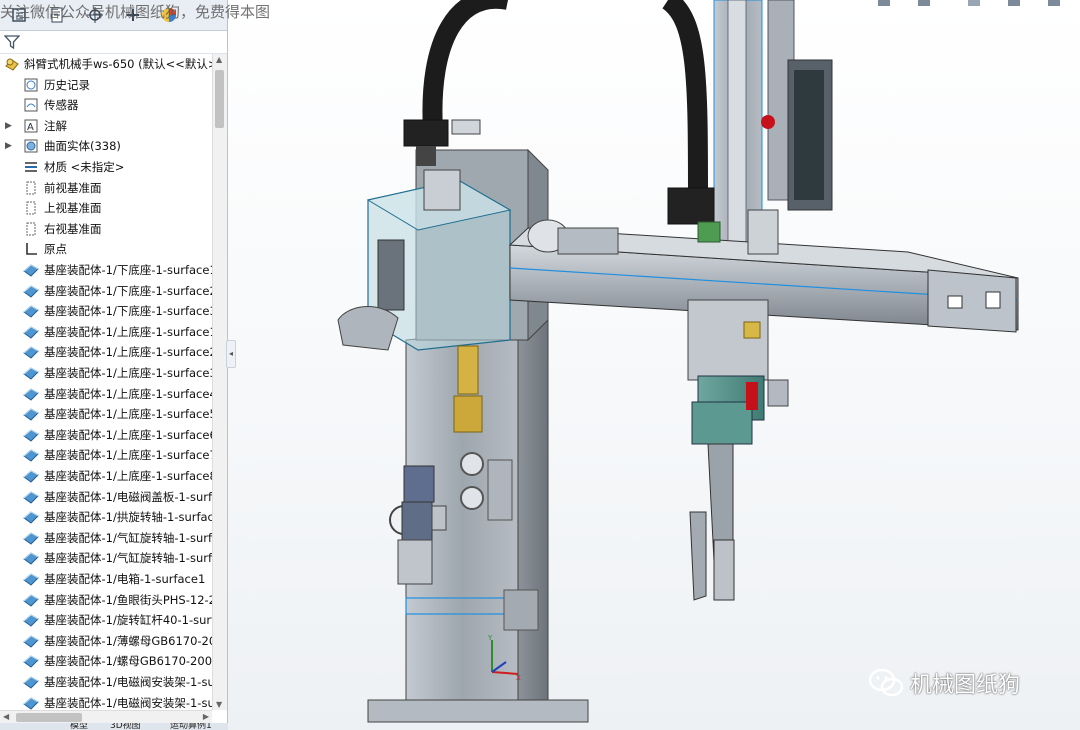 Image resolution: width=1080 pixels, height=730 pixels. What do you see at coordinates (106, 126) in the screenshot?
I see `tree-item: ▶ A 注解` at bounding box center [106, 126].